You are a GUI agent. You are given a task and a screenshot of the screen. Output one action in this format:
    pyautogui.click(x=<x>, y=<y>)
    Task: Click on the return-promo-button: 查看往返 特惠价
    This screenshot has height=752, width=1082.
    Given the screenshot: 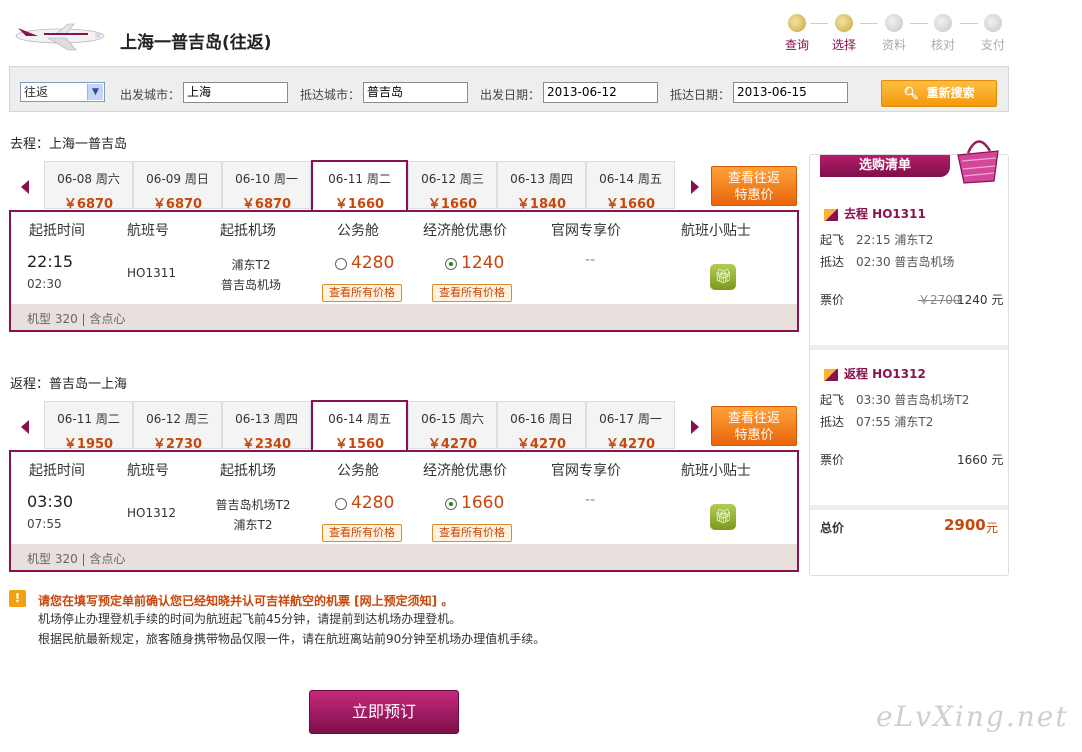 What is the action you would take?
    pyautogui.click(x=754, y=426)
    